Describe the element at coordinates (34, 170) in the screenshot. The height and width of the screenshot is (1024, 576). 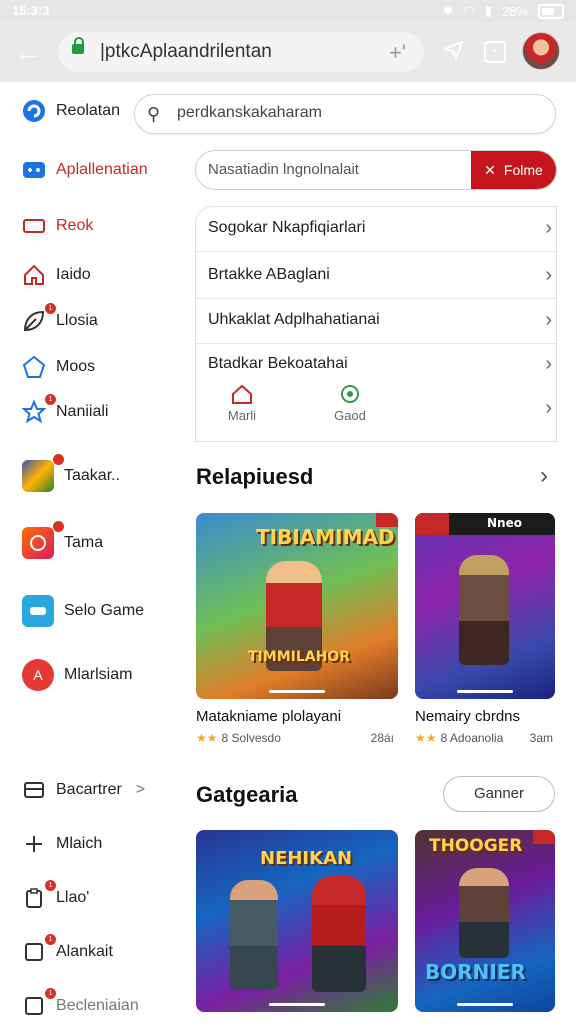
I see `apps-icon` at that location.